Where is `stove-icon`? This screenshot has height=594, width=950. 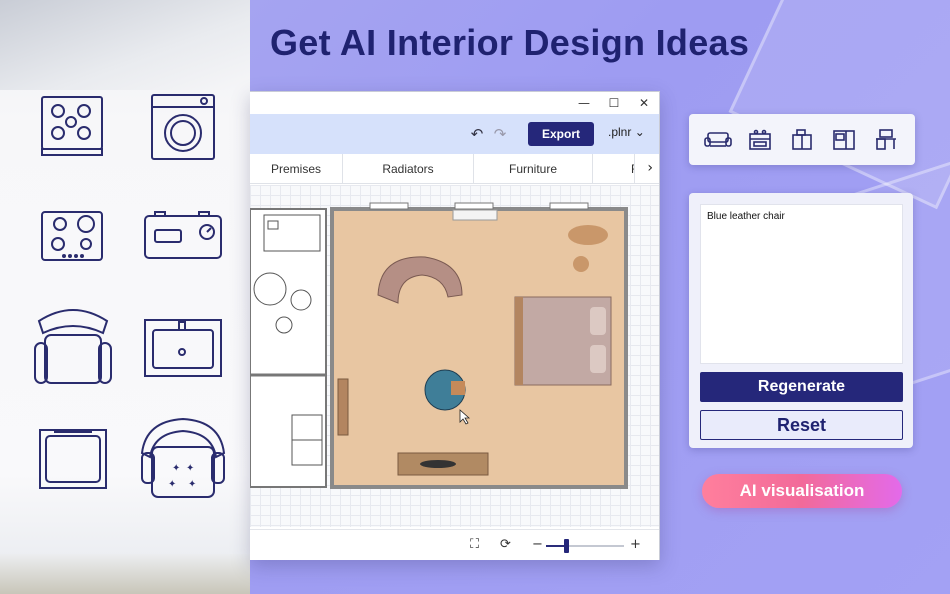
stove-icon is located at coordinates (760, 140).